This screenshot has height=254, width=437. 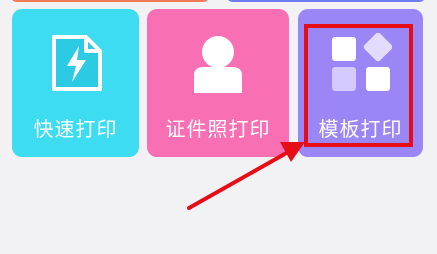 I want to click on highlight-box, so click(x=358, y=85).